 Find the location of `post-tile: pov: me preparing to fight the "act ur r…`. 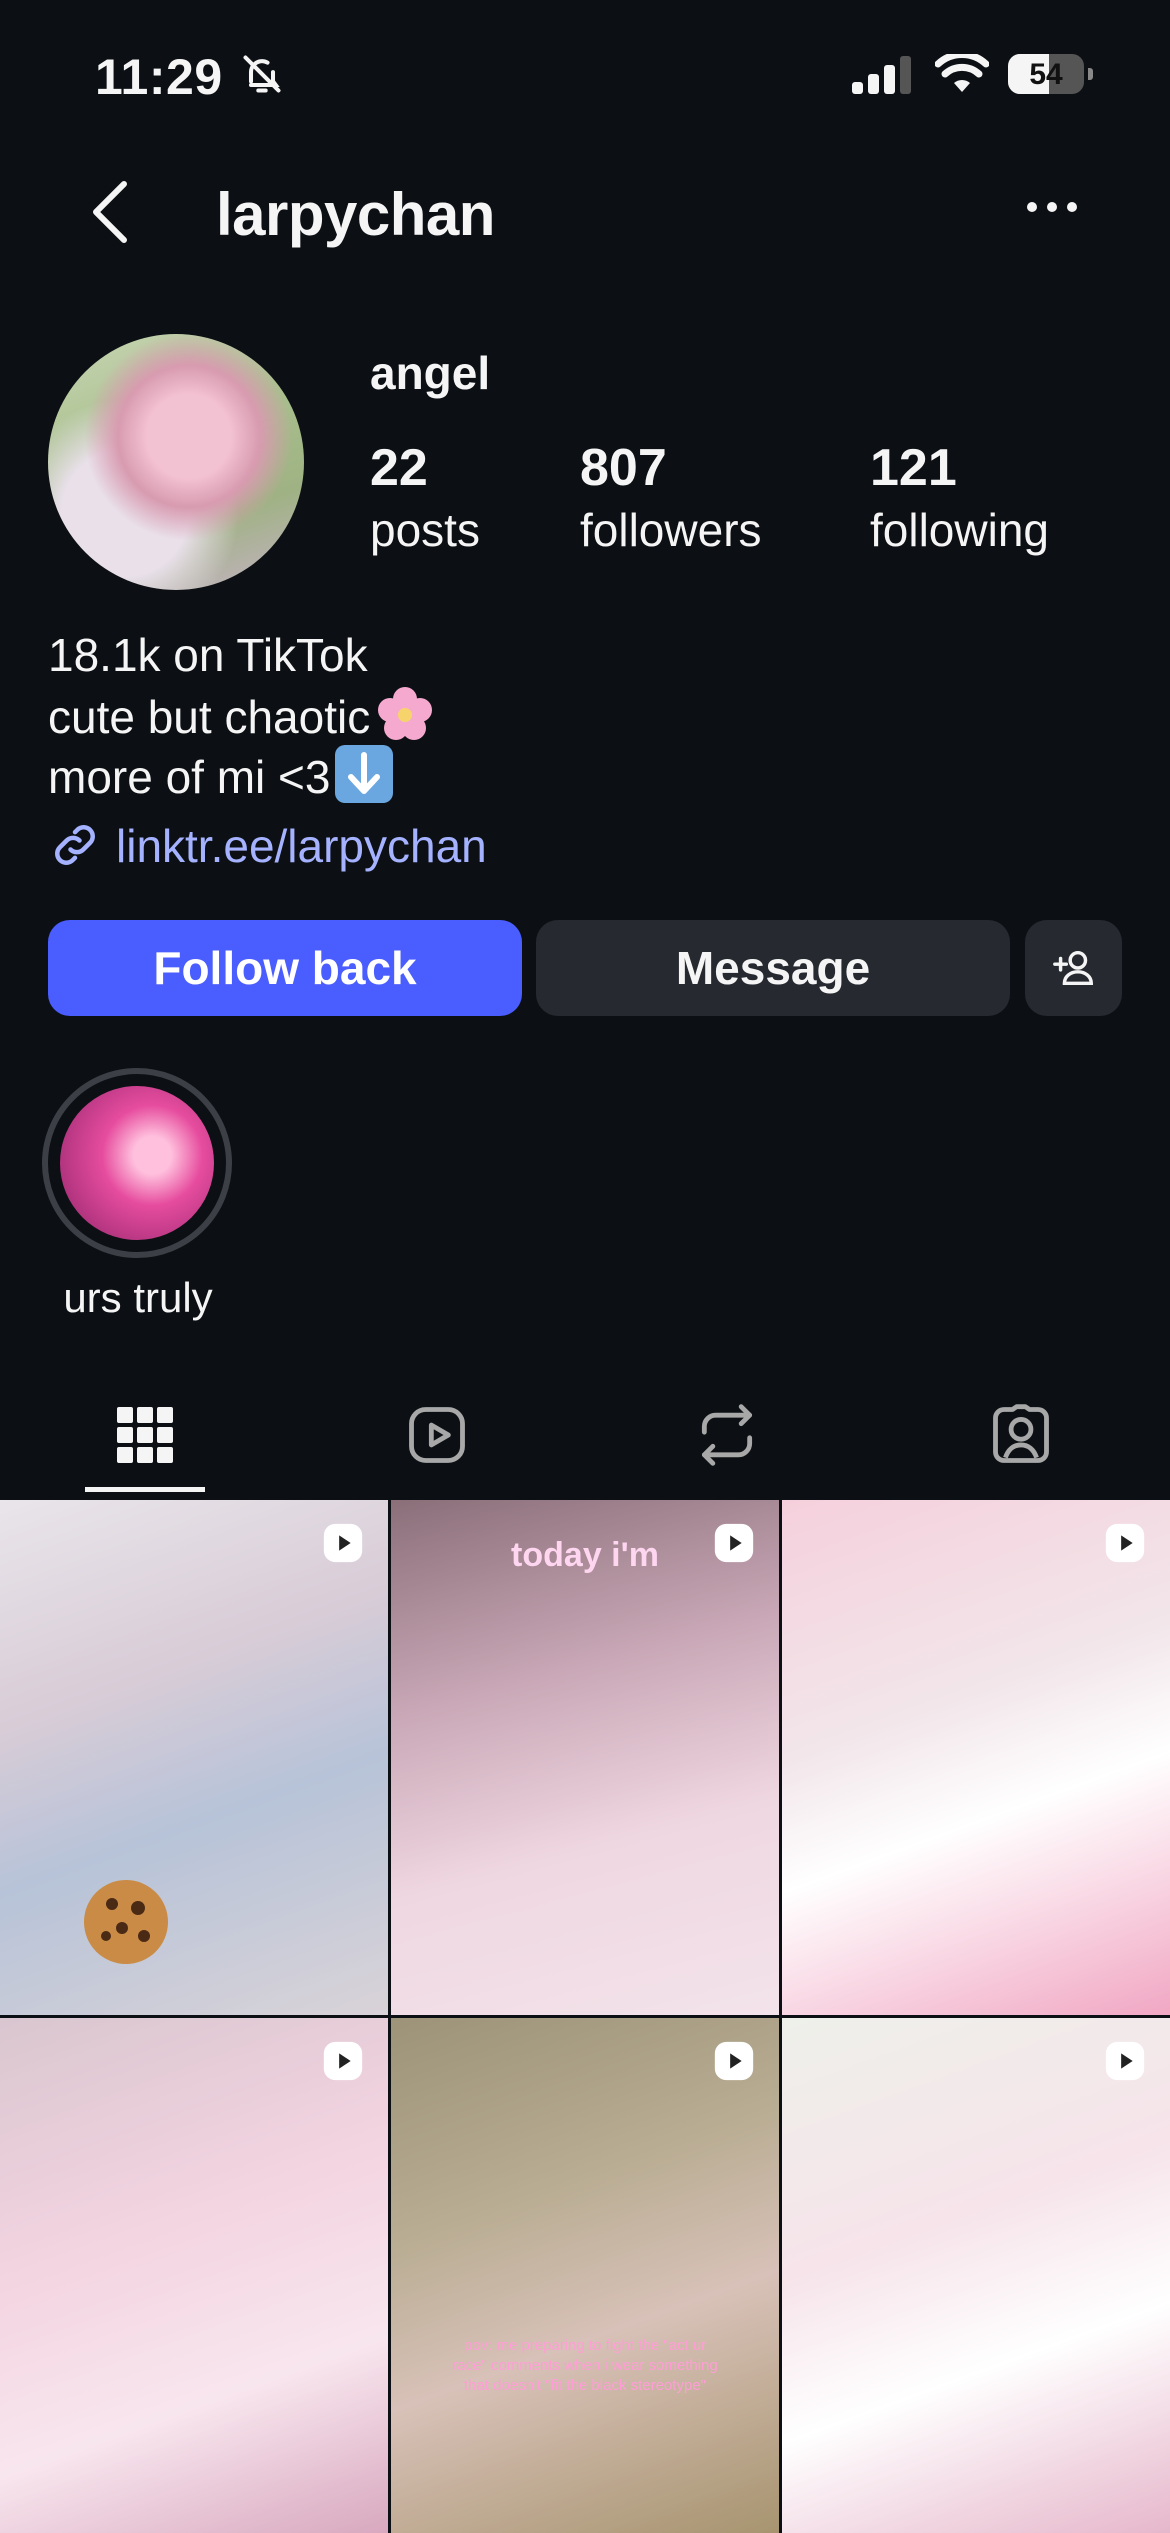

post-tile: pov: me preparing to fight the "act ur r… is located at coordinates (585, 2275).